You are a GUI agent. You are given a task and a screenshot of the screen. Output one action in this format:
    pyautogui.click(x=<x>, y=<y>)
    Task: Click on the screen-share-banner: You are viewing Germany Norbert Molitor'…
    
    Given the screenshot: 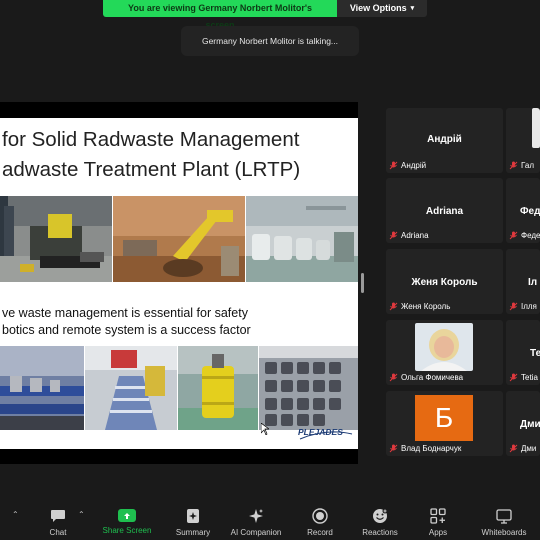 What is the action you would take?
    pyautogui.click(x=265, y=15)
    